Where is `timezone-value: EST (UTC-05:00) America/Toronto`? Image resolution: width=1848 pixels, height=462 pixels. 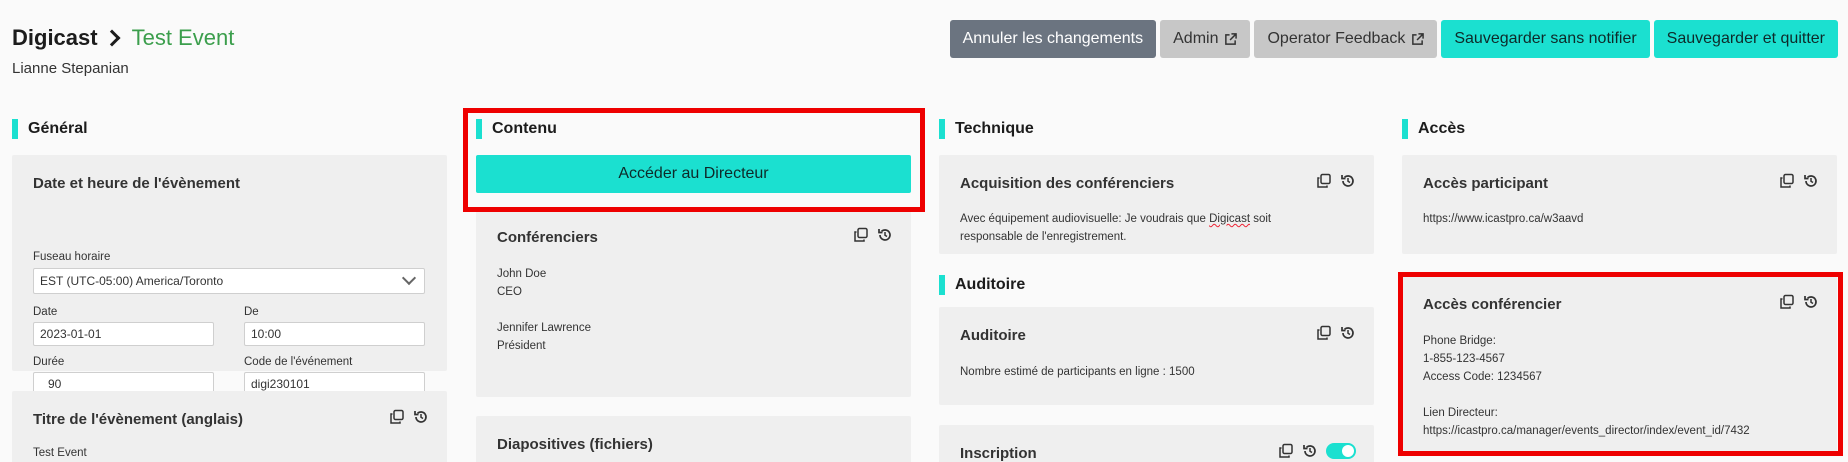 timezone-value: EST (UTC-05:00) America/Toronto is located at coordinates (132, 281).